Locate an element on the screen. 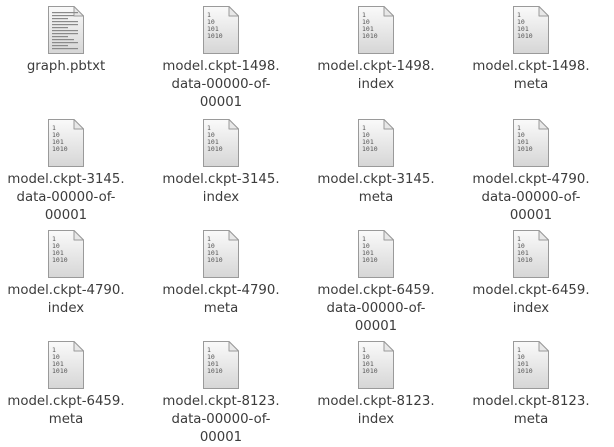 This screenshot has width=614, height=447. file-name-label: model.ckpt-1498. meta is located at coordinates (531, 76).